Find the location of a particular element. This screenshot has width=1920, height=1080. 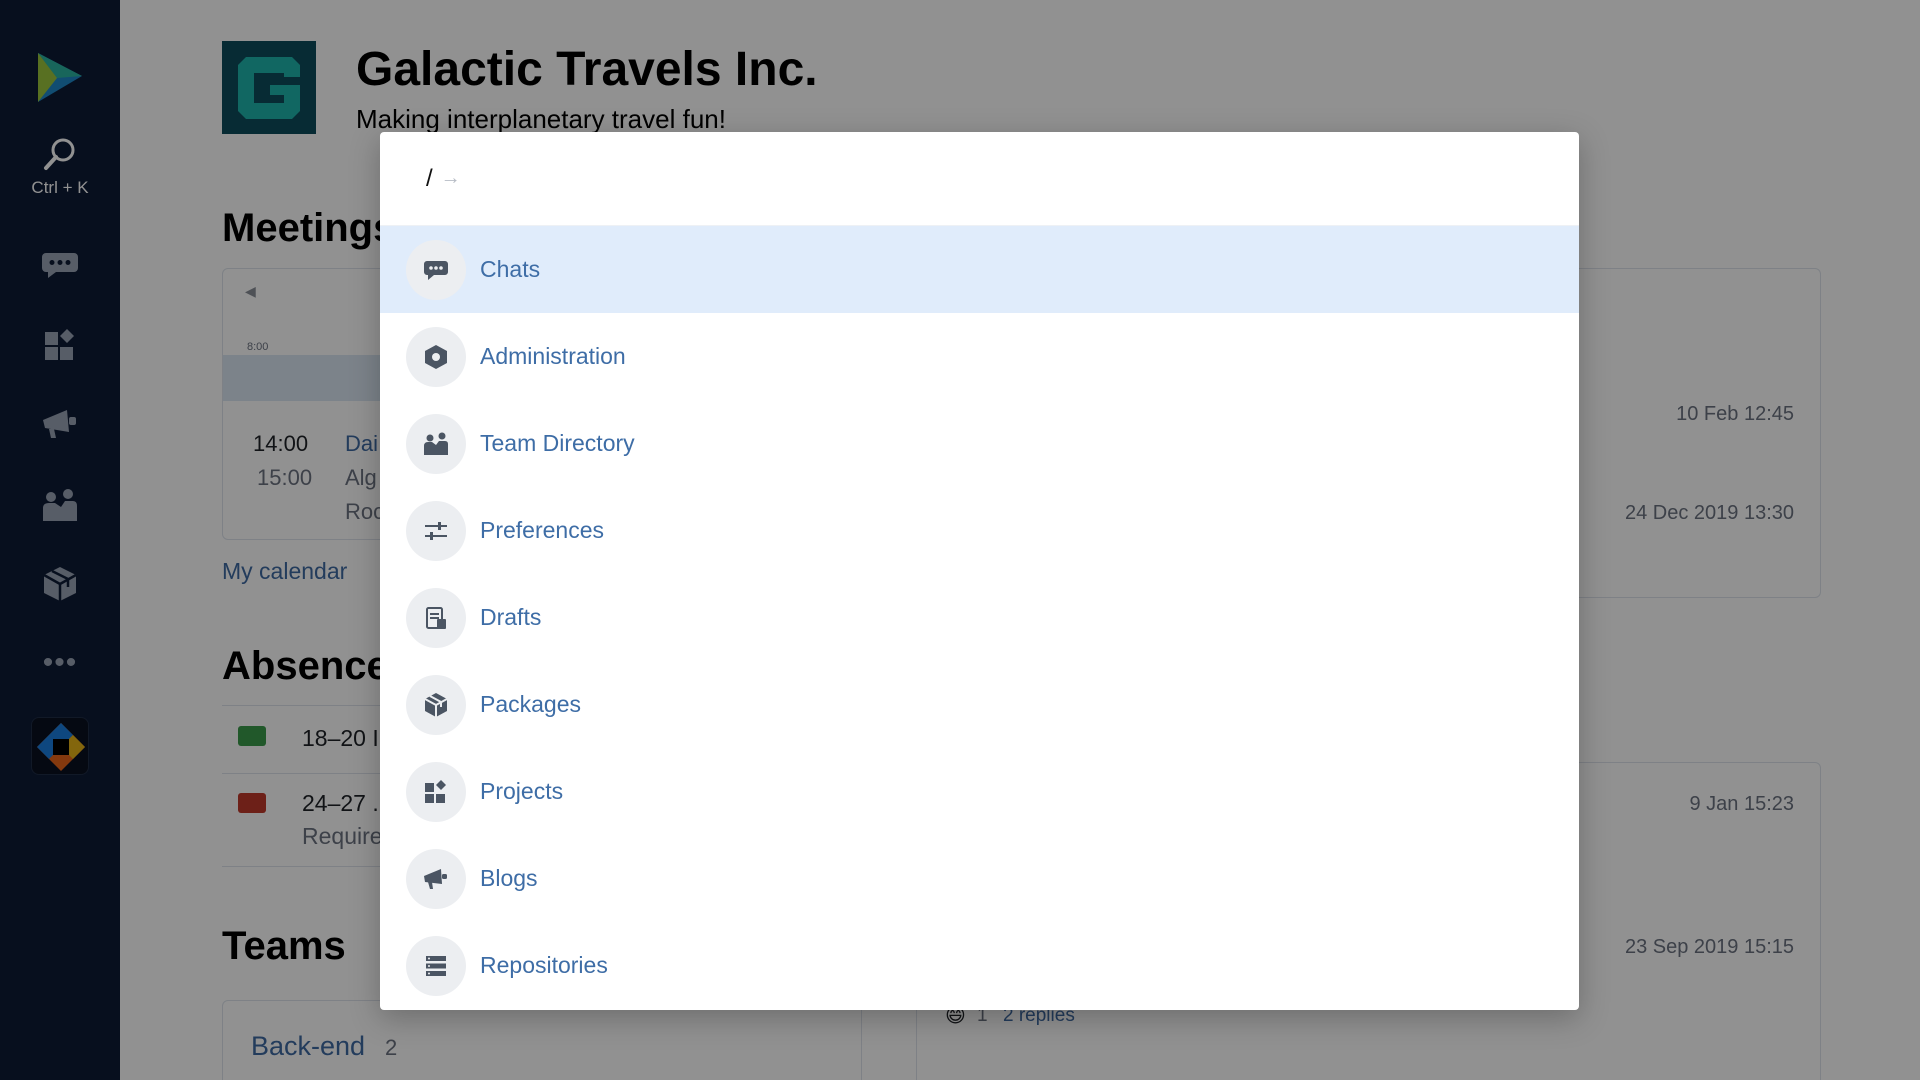

repositories-icon is located at coordinates (436, 965).